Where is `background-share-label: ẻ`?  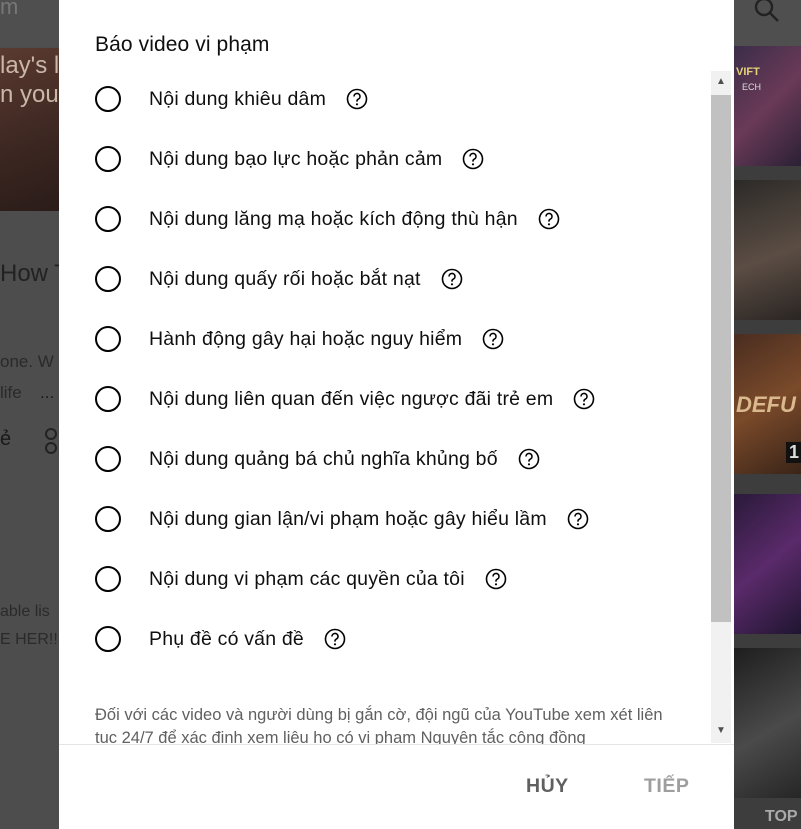
background-share-label: ẻ is located at coordinates (6, 439).